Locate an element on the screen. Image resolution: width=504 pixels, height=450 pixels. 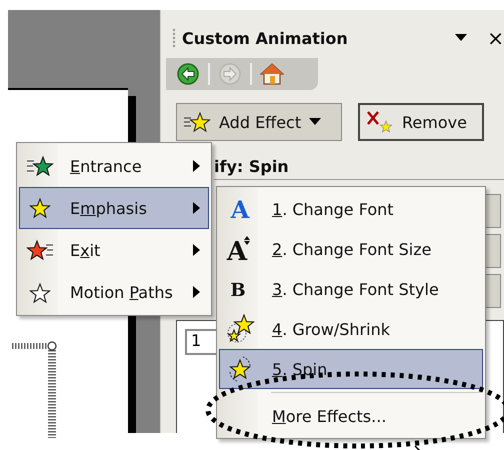
grip-icon is located at coordinates (174, 38).